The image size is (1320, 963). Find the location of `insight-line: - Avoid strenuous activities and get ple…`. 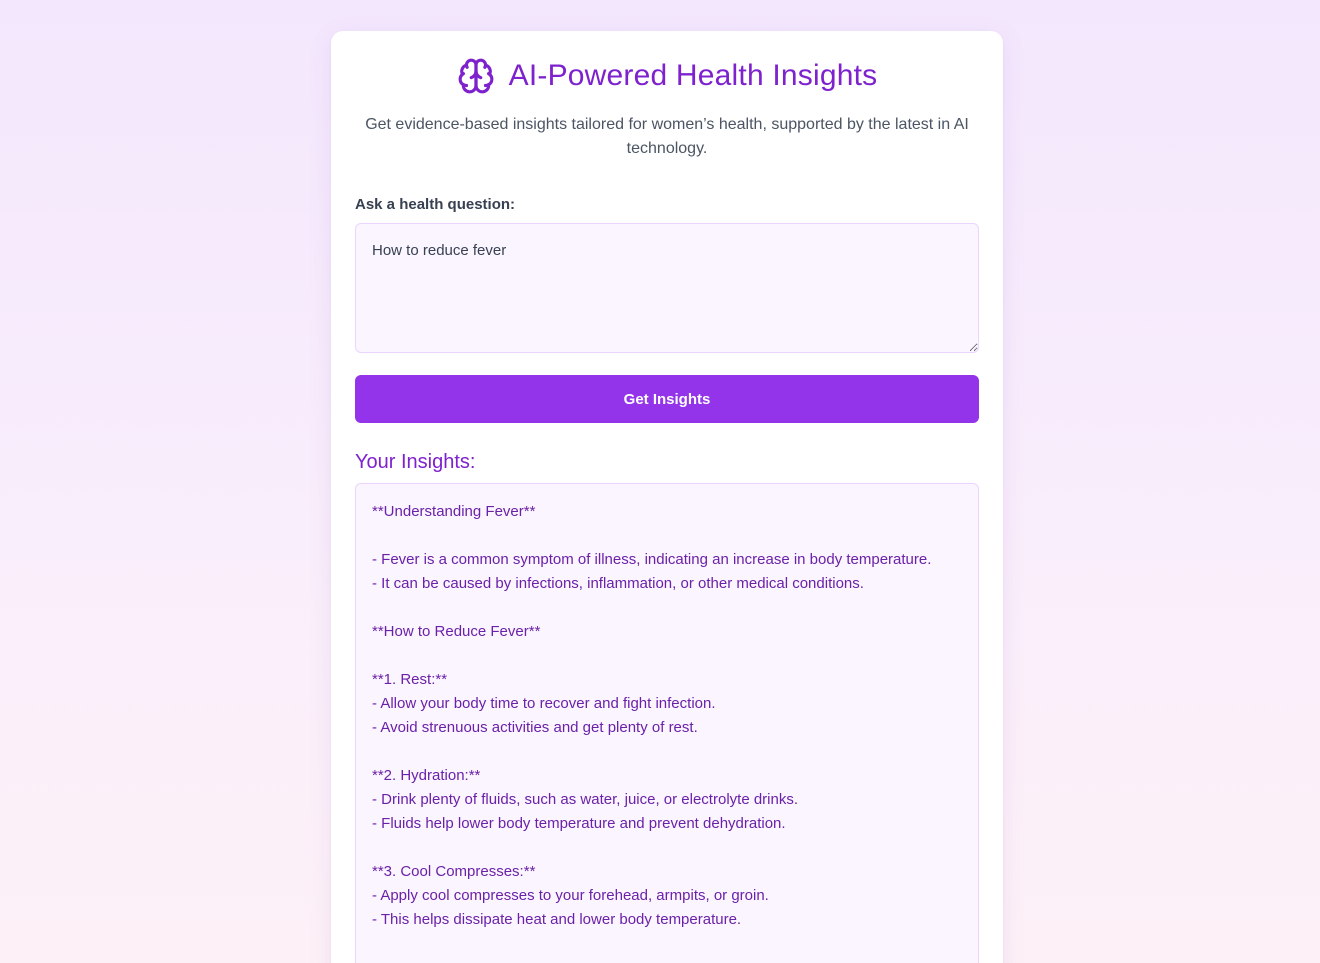

insight-line: - Avoid strenuous activities and get ple… is located at coordinates (535, 727).